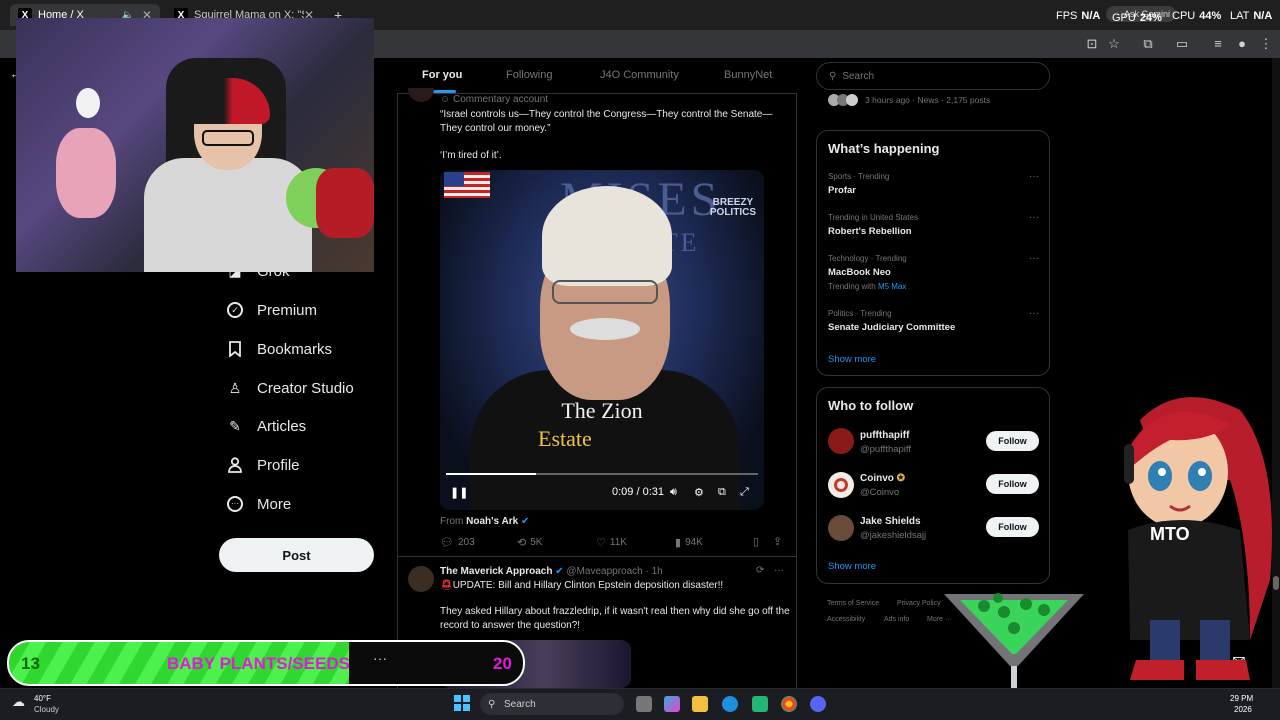 The height and width of the screenshot is (720, 1280). Describe the element at coordinates (700, 704) in the screenshot. I see `file-explorer-icon` at that location.